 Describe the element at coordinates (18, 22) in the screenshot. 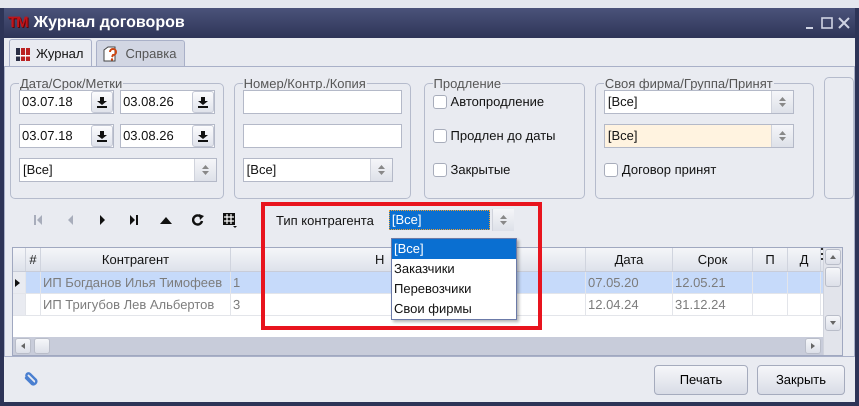

I see `app-logo: ТМ` at that location.